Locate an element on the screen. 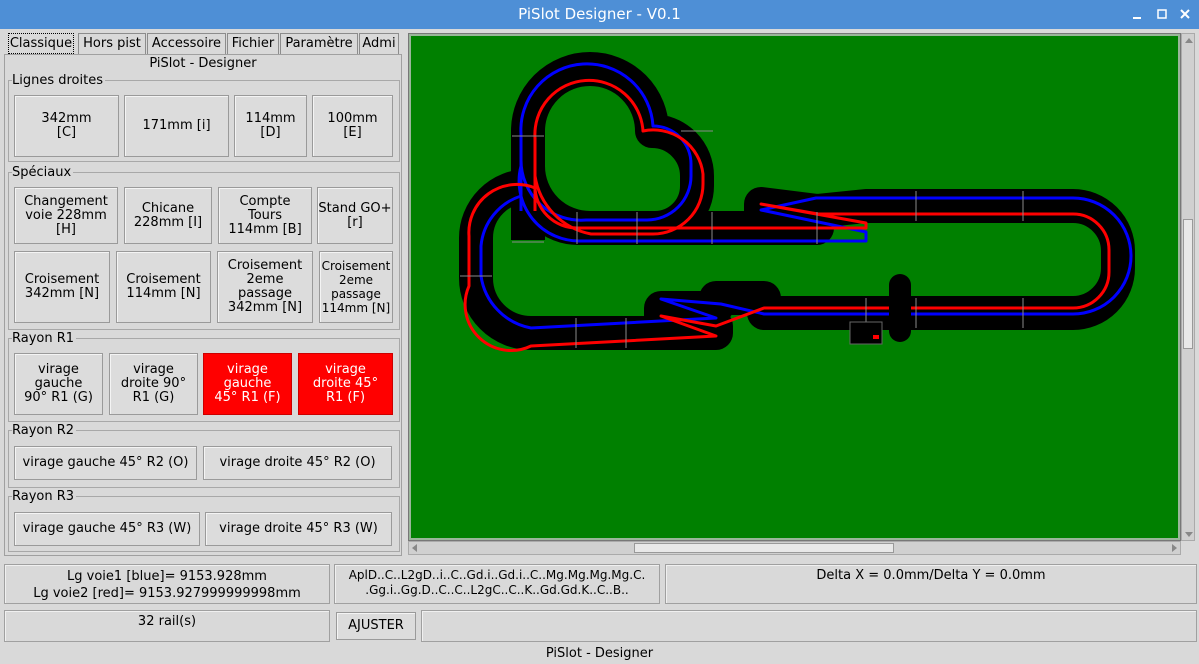  scroll-down-icon is located at coordinates (1189, 533).